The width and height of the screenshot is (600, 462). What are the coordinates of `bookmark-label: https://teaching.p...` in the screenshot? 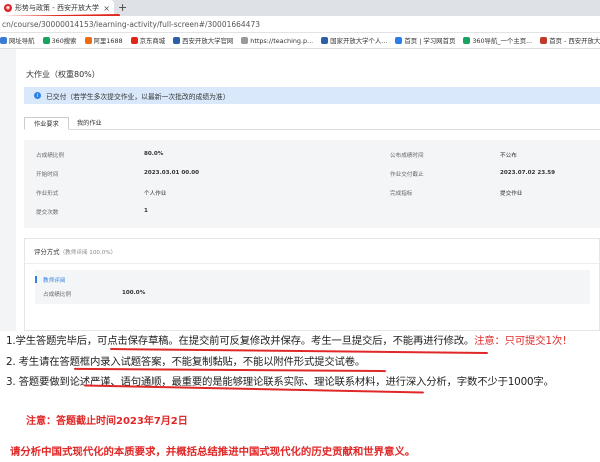 It's located at (282, 40).